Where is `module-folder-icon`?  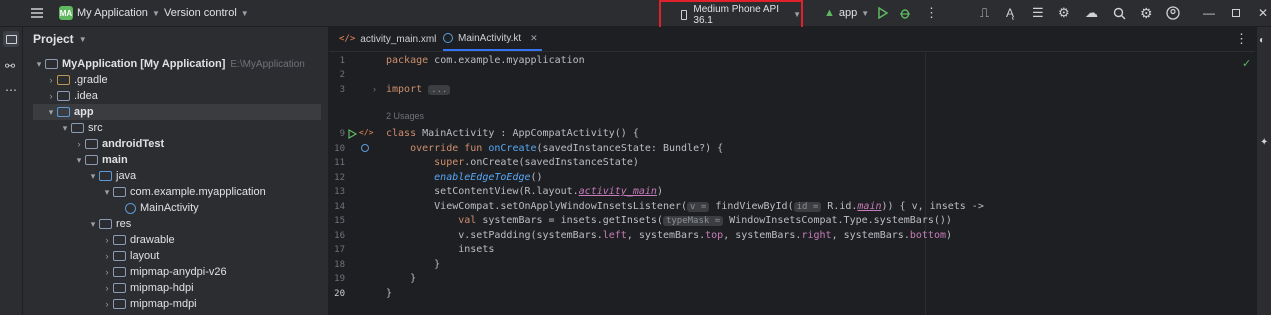 module-folder-icon is located at coordinates (63, 112).